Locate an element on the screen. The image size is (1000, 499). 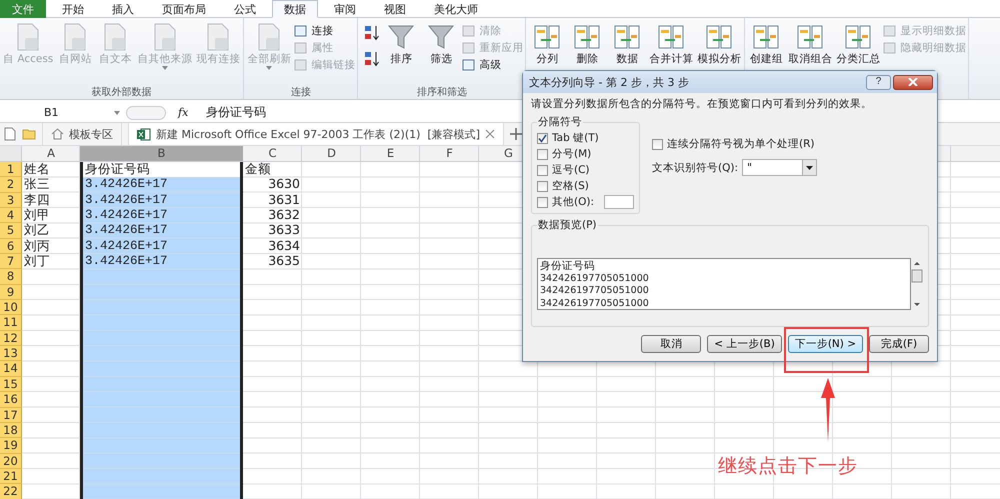
row-header: 7 is located at coordinates (11, 262).